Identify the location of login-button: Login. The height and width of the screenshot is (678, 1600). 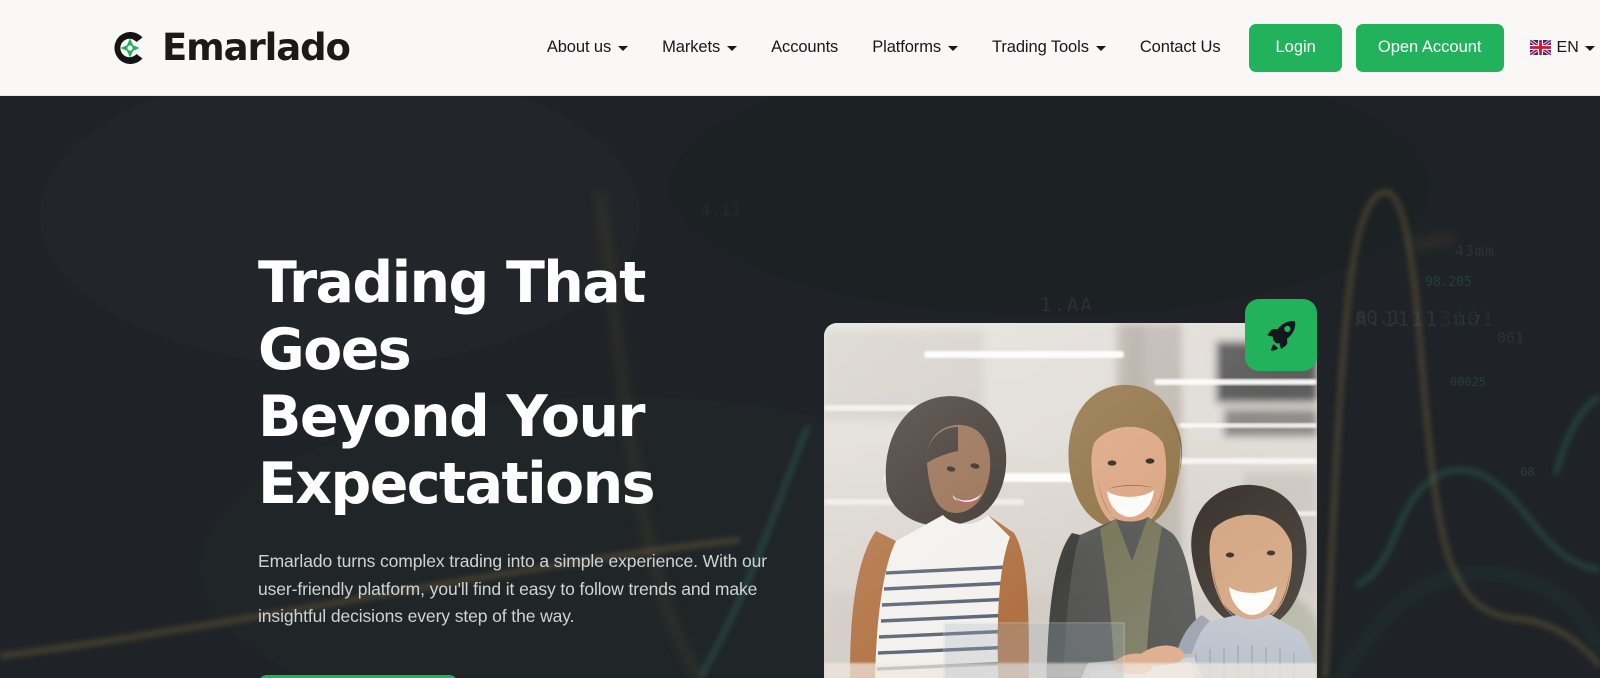
(1295, 47).